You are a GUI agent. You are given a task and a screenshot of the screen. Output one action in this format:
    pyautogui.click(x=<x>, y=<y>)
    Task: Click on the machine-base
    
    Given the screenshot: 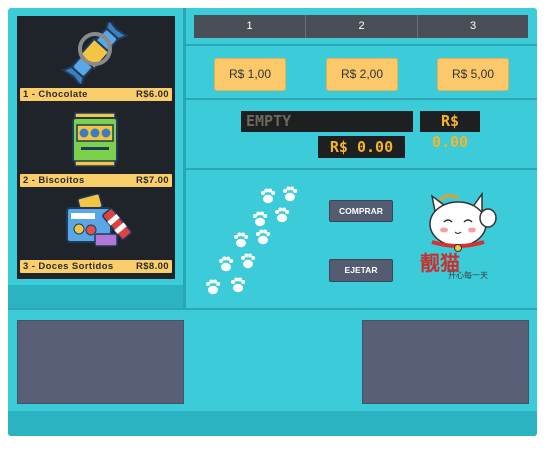 What is the action you would take?
    pyautogui.click(x=272, y=423)
    